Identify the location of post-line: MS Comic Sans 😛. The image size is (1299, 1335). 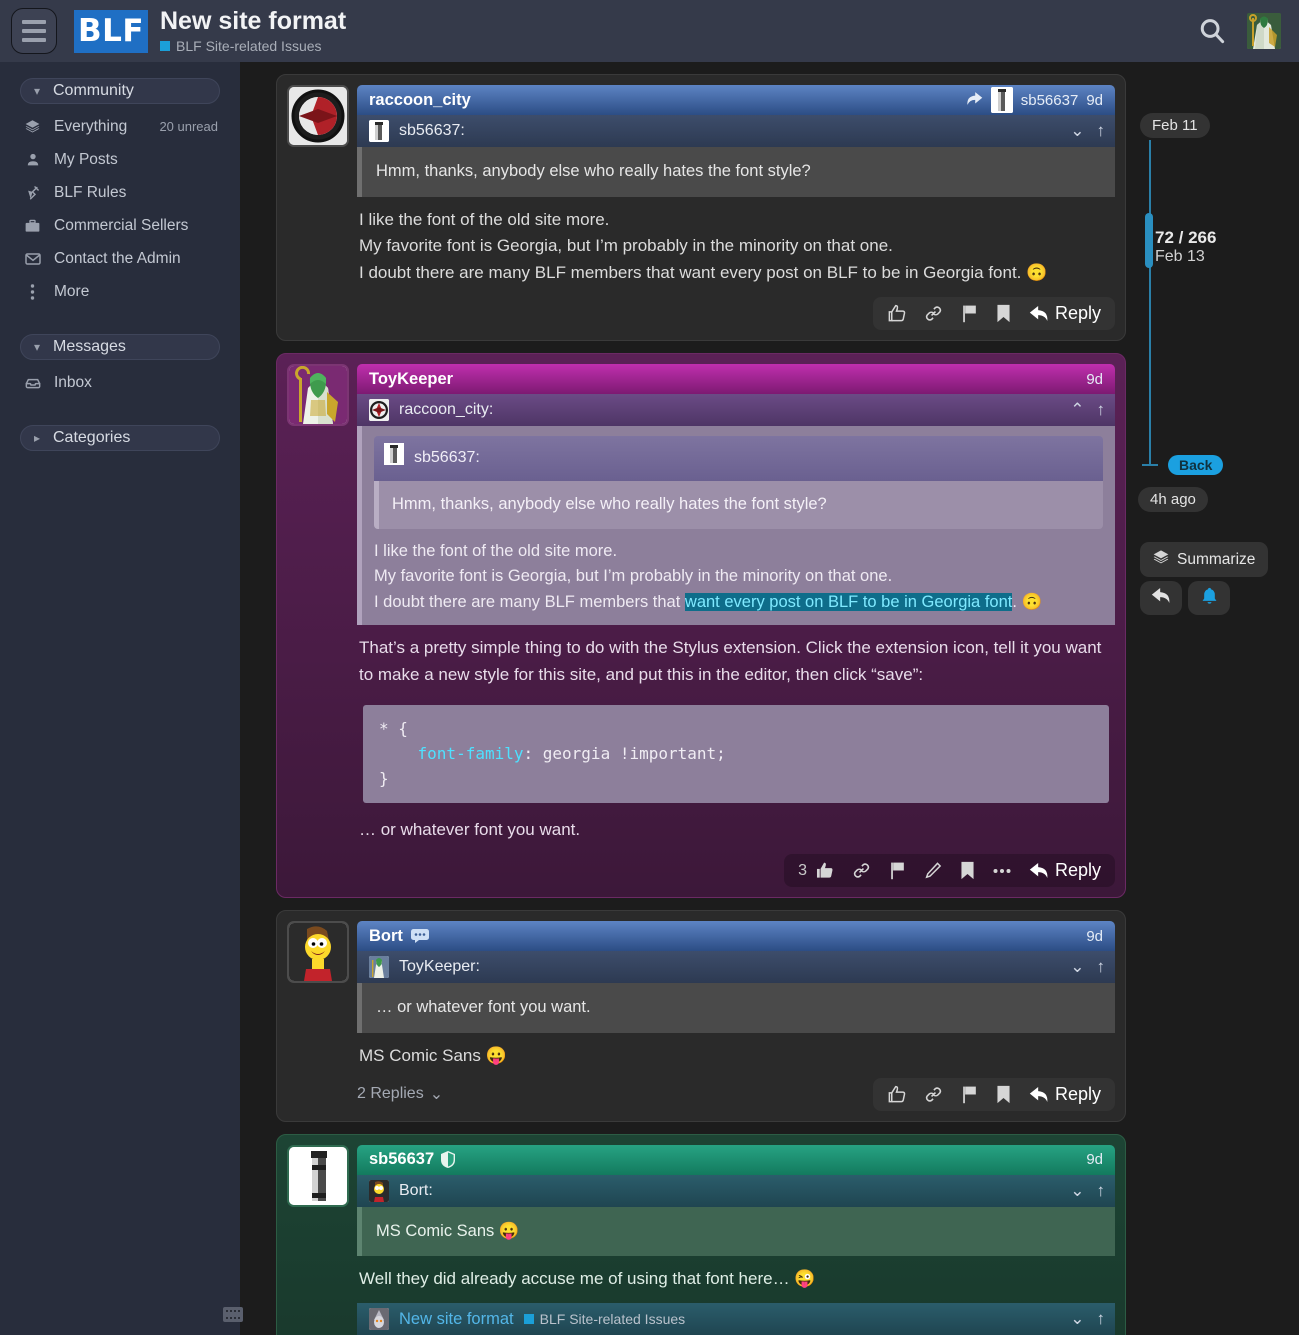
(433, 1055).